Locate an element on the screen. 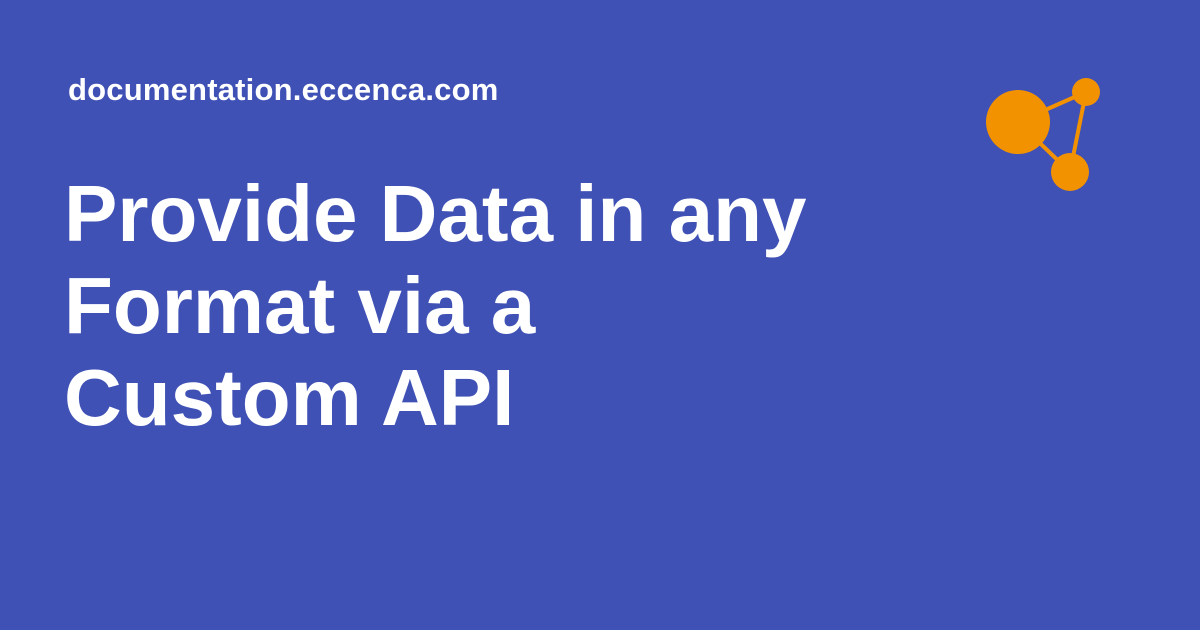 The image size is (1200, 630). page-title-line-1: Provide Data in any is located at coordinates (435, 213).